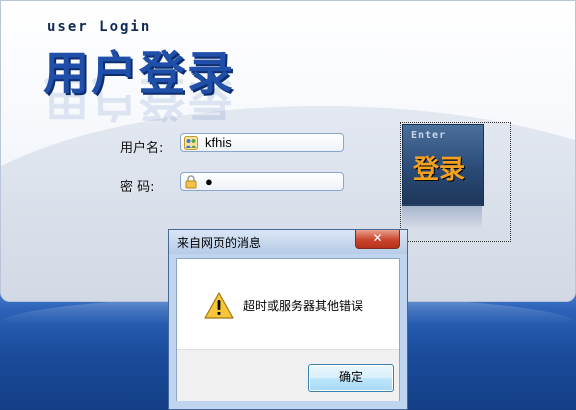 The image size is (576, 410). What do you see at coordinates (191, 143) in the screenshot?
I see `user-icon` at bounding box center [191, 143].